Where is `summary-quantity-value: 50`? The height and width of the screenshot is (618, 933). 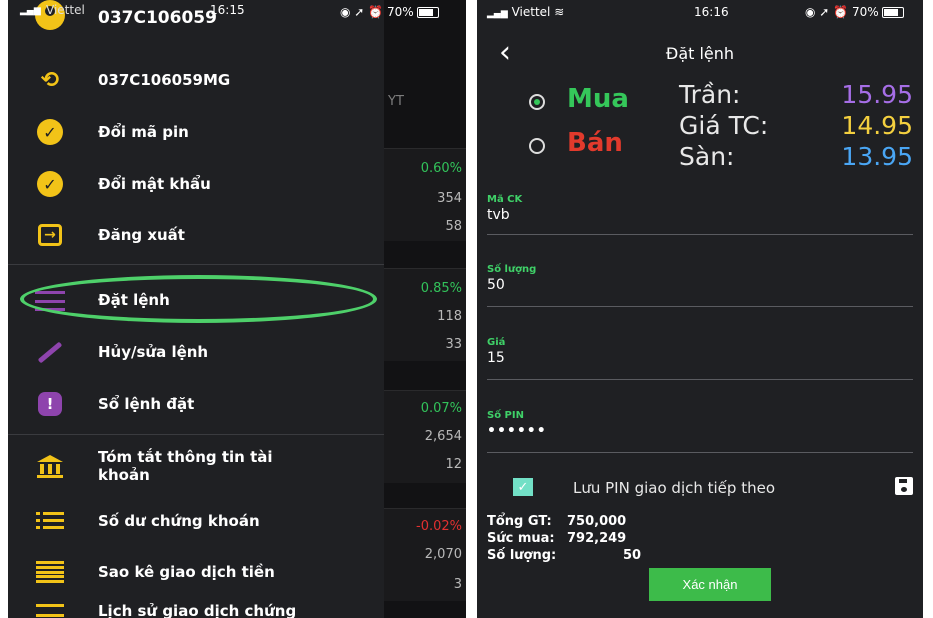 summary-quantity-value: 50 is located at coordinates (632, 555).